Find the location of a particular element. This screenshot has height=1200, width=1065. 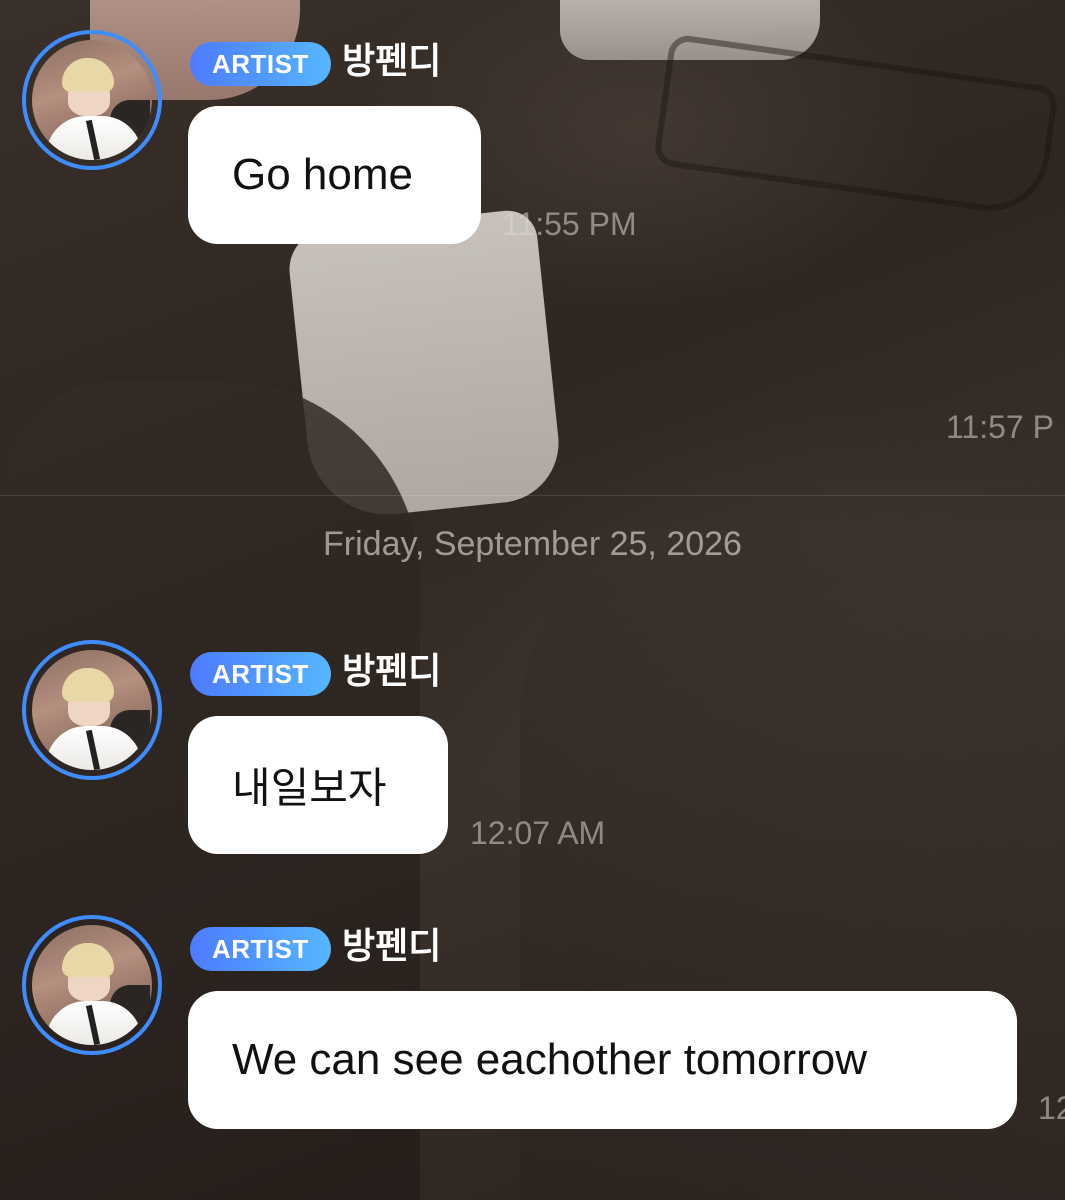

message-text: 내일보자 is located at coordinates (309, 788).